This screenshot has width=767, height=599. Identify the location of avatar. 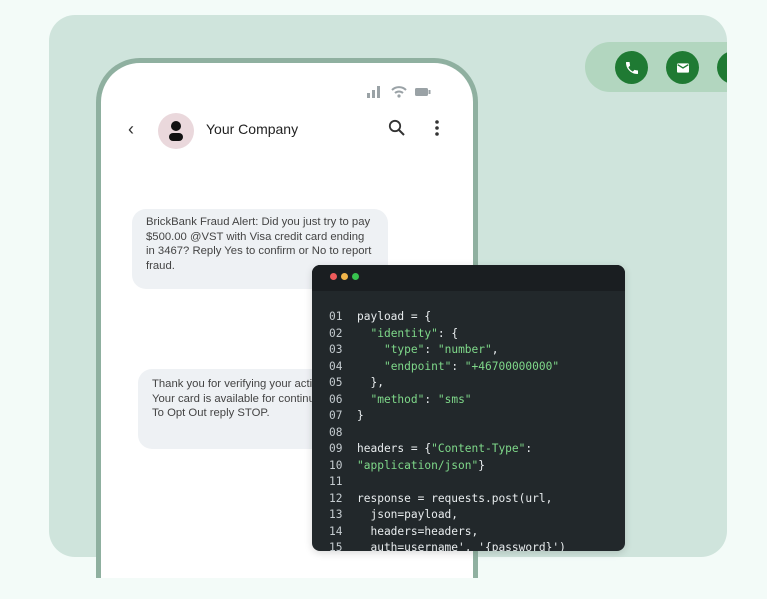
(176, 131).